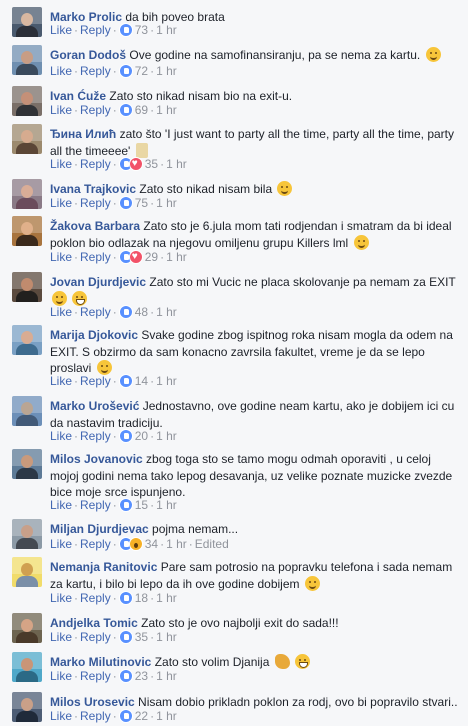 This screenshot has width=468, height=726. Describe the element at coordinates (98, 282) in the screenshot. I see `comment-author-link: Jovan Djurdjevic` at that location.